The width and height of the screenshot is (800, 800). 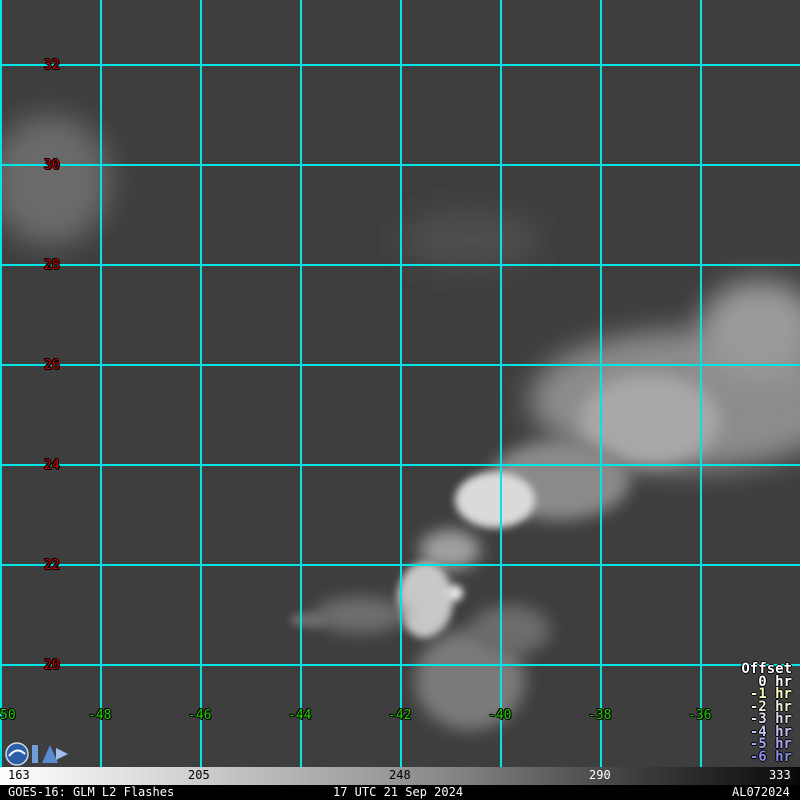 I want to click on latitude-label: 24, so click(x=52, y=465).